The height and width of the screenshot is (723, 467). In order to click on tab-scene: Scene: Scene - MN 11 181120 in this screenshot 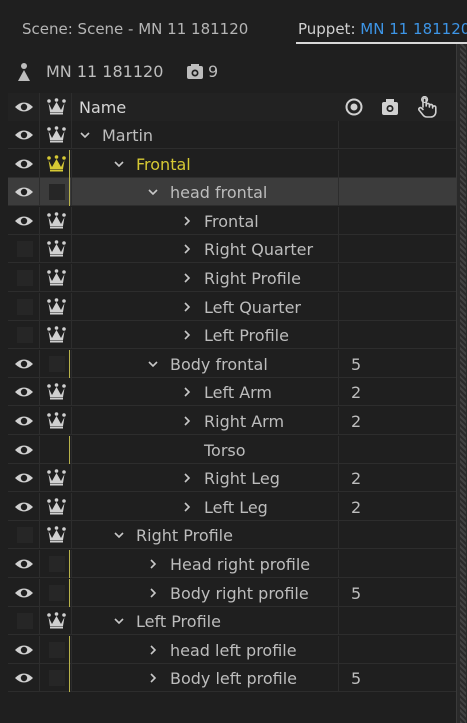, I will do `click(135, 29)`.